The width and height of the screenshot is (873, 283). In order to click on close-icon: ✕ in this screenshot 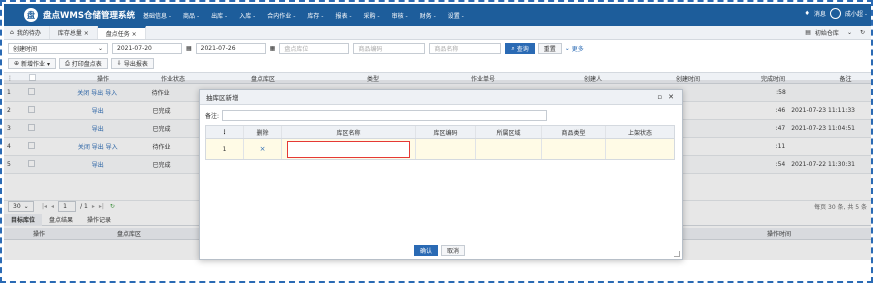, I will do `click(671, 97)`.